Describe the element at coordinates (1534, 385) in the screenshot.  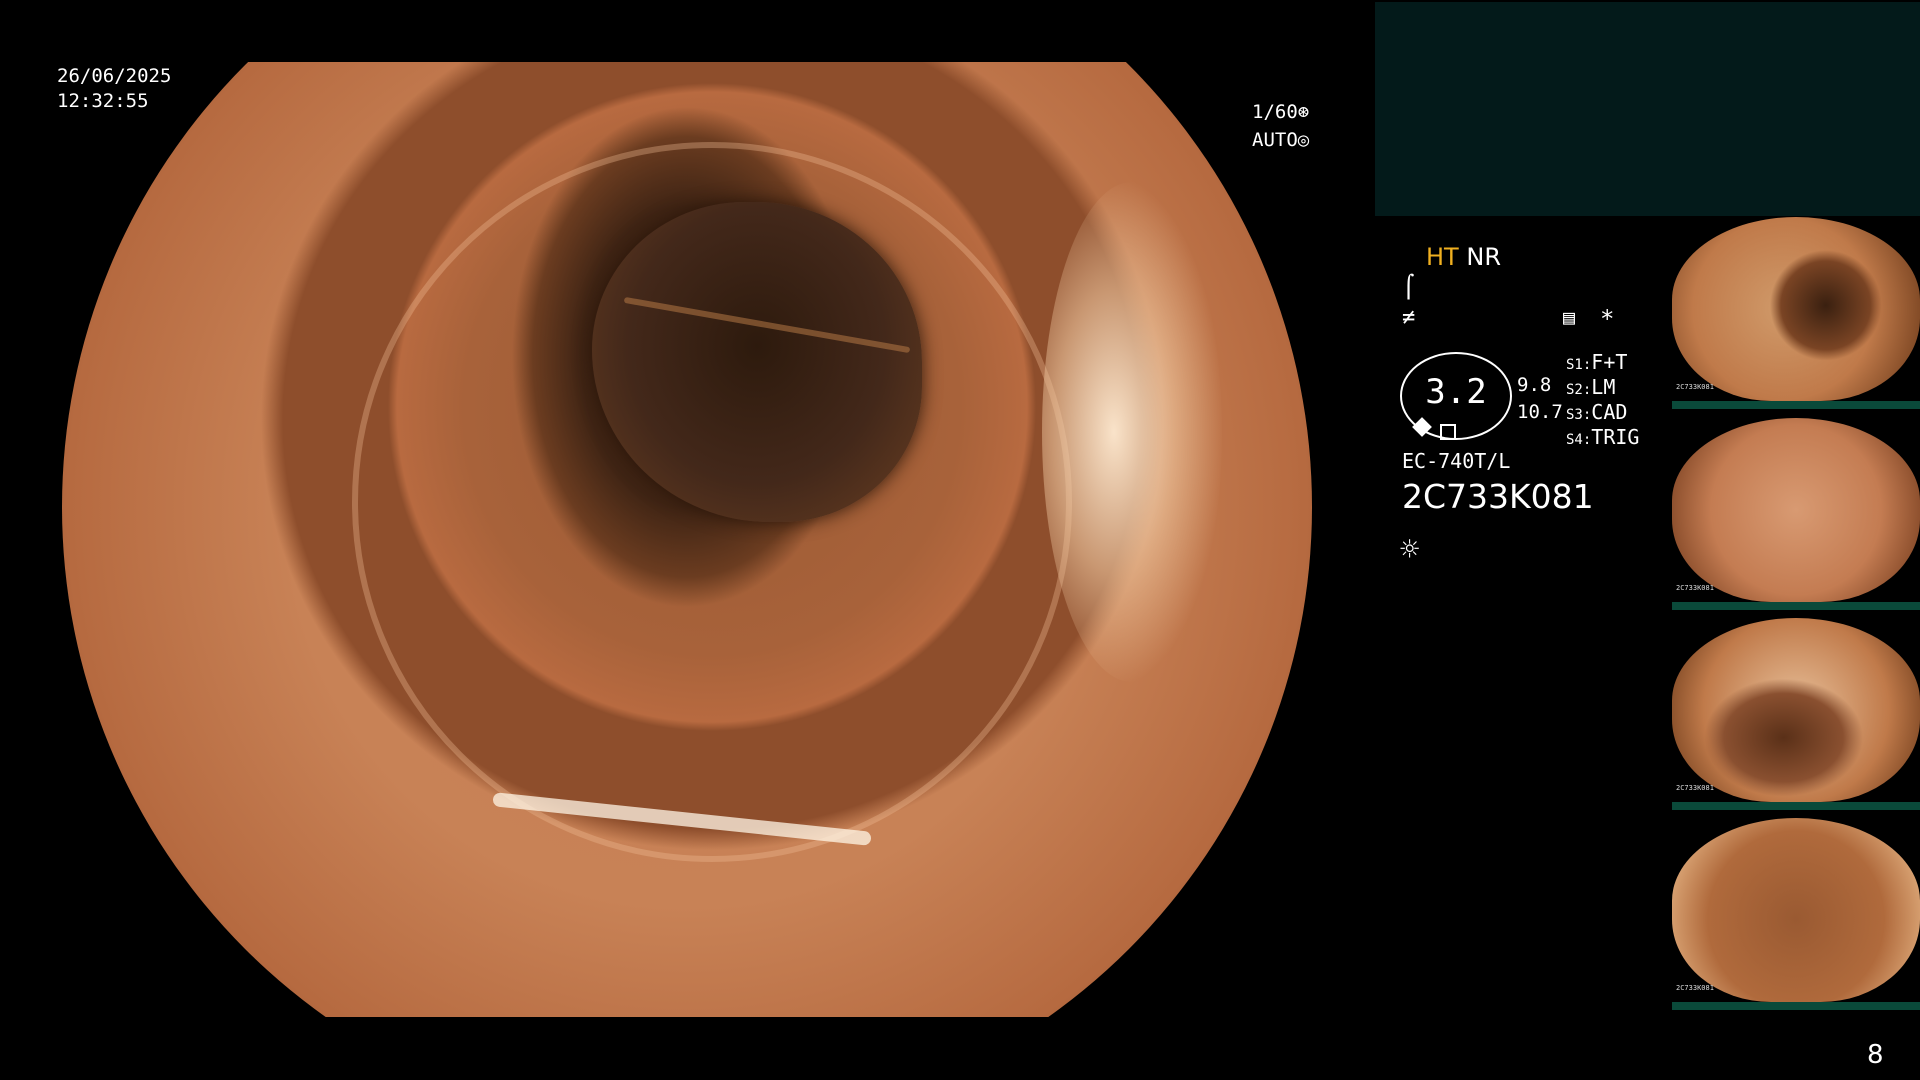
I see `zoom-secondary-value: 9.8` at that location.